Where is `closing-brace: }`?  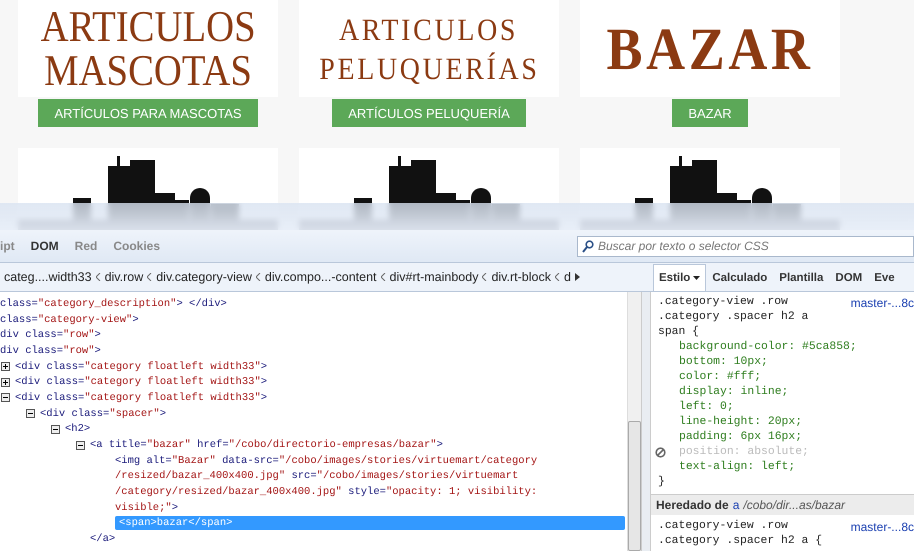
closing-brace: } is located at coordinates (661, 483).